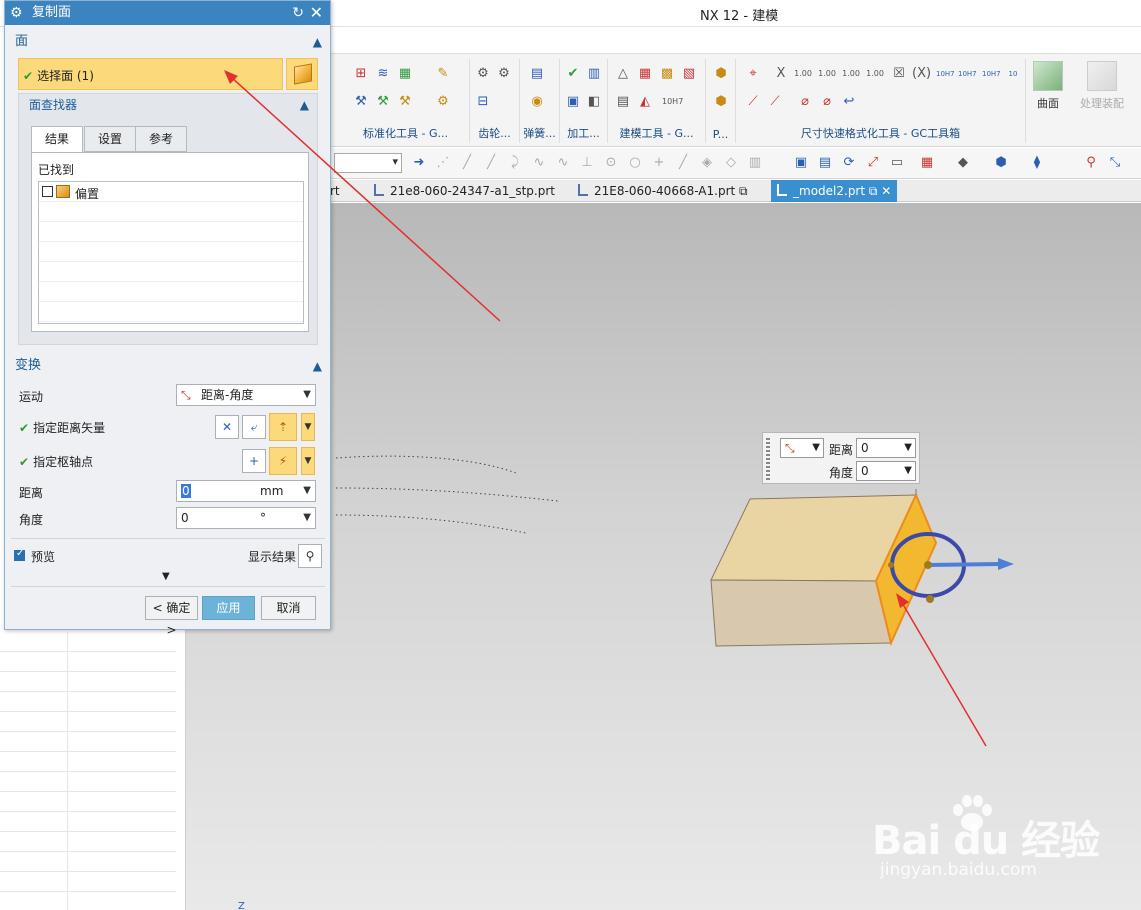 This screenshot has width=1141, height=910. I want to click on selection-filter-dropdown, so click(368, 163).